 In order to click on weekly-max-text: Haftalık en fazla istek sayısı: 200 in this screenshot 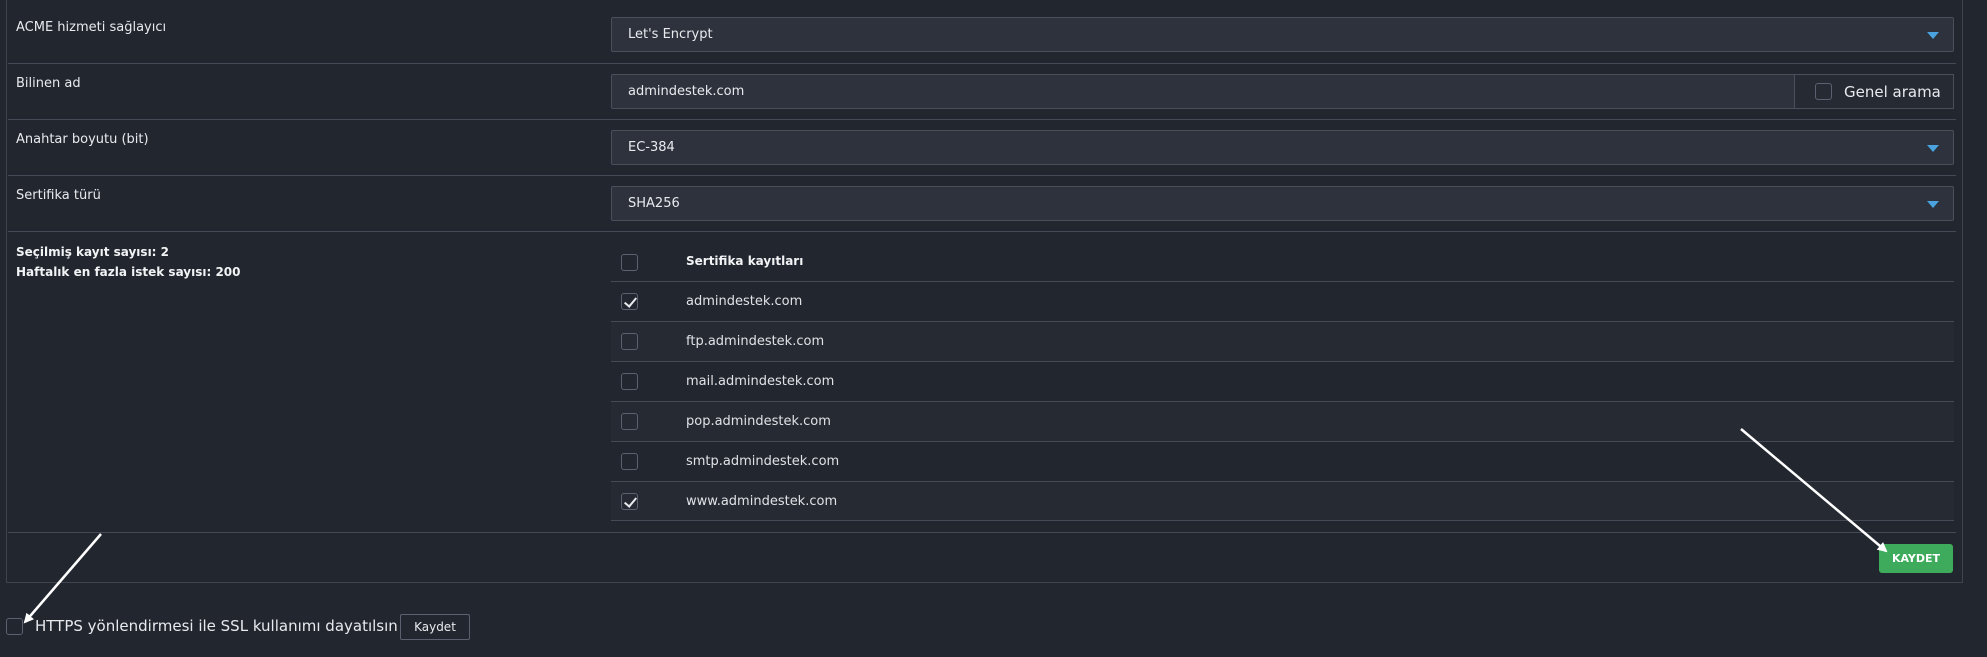, I will do `click(128, 272)`.